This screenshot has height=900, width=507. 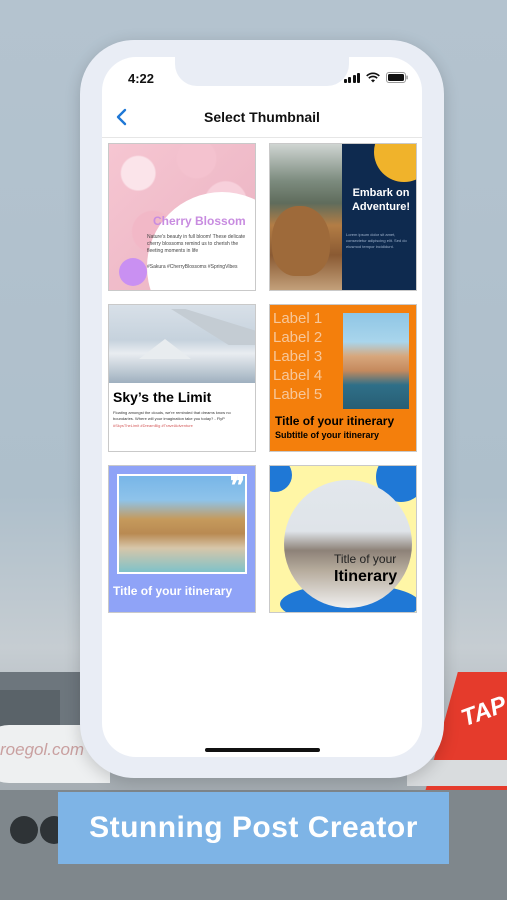 What do you see at coordinates (298, 337) in the screenshot?
I see `label-item: Label 2` at bounding box center [298, 337].